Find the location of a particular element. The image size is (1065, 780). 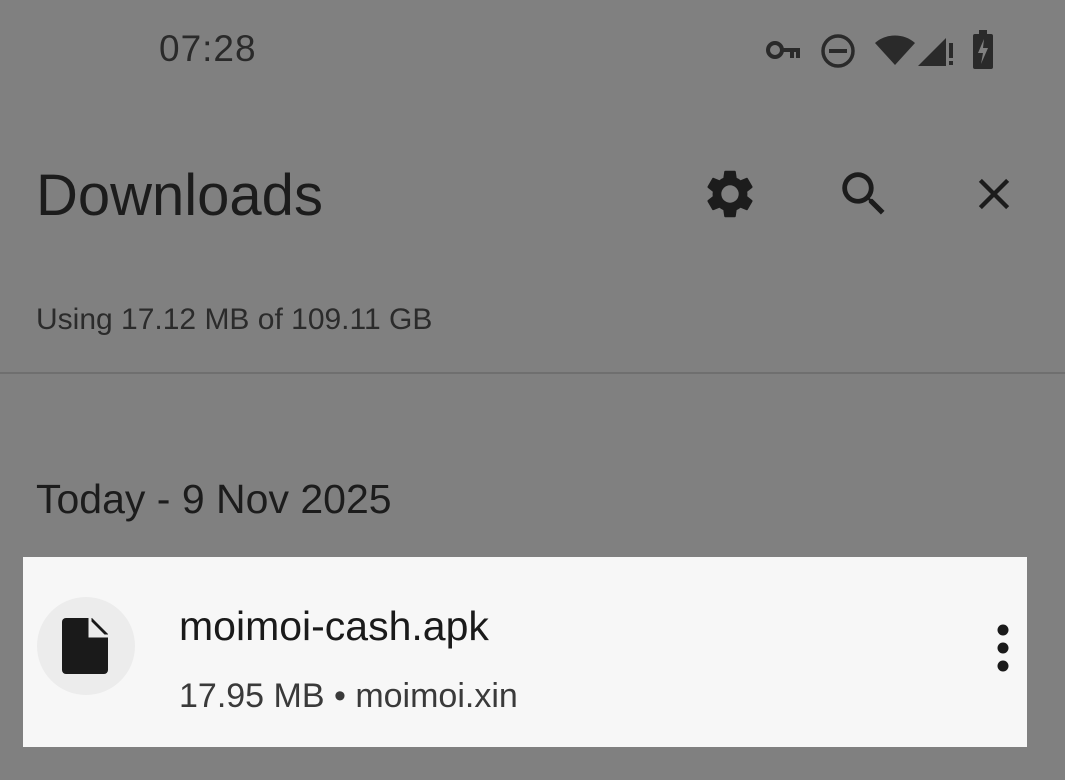

status-clock: 07:28 is located at coordinates (208, 48).